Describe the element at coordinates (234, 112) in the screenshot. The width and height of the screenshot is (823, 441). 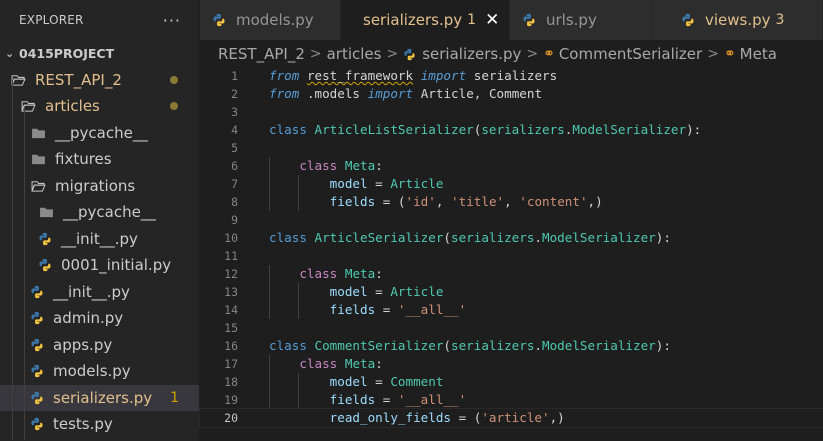
I see `line-number: 3` at that location.